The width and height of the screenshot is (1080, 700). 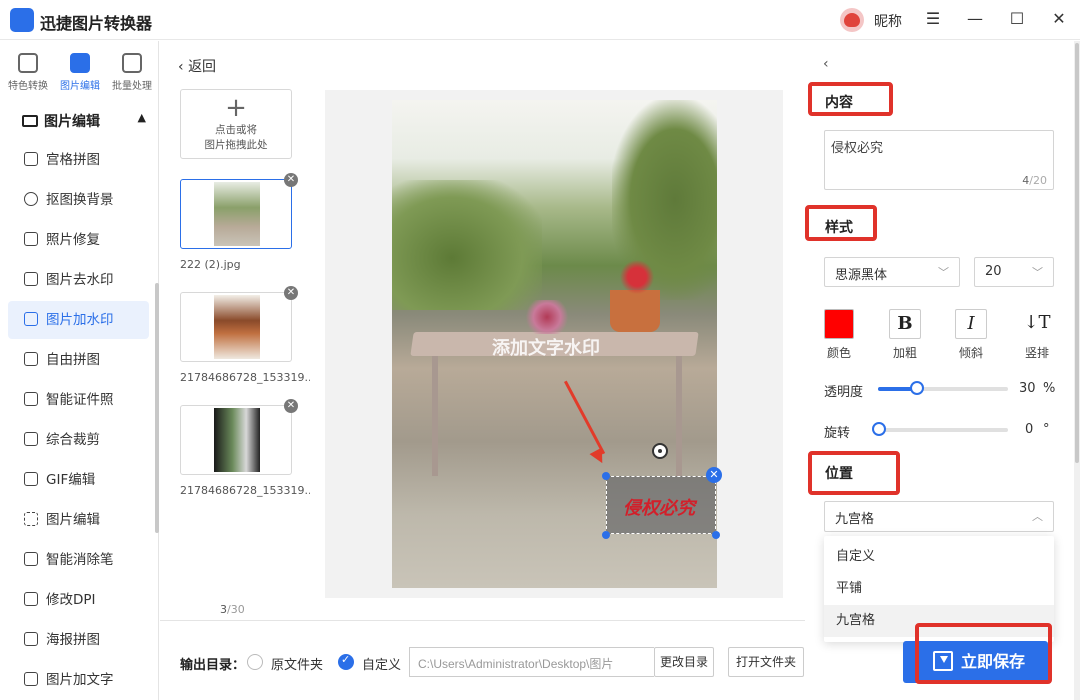 I want to click on sidebar-item-label: 自由拼图, so click(x=73, y=360).